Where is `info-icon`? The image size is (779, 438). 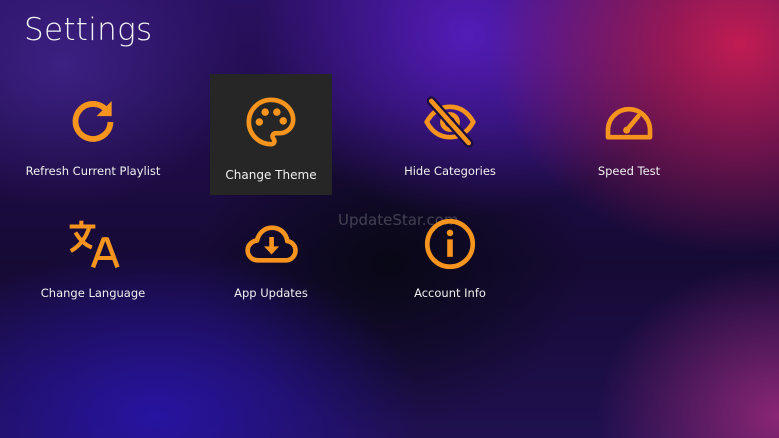
info-icon is located at coordinates (450, 244).